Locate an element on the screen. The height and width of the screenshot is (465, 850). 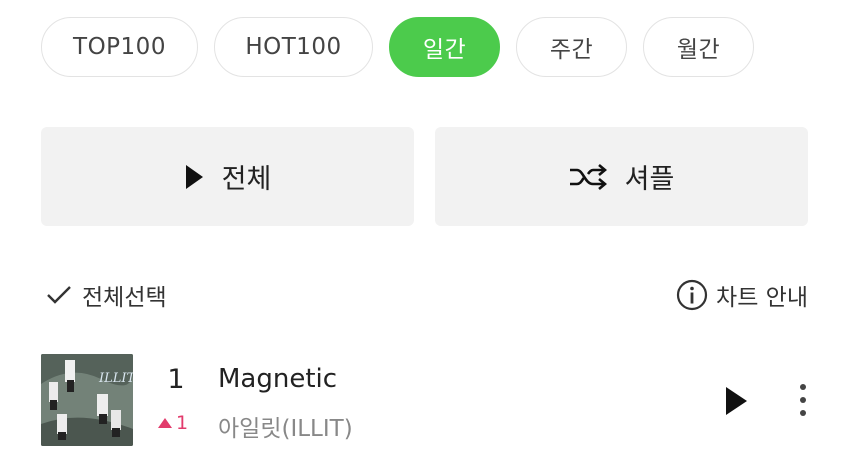
song-artist: 아일릿(ILLIT) is located at coordinates (285, 426).